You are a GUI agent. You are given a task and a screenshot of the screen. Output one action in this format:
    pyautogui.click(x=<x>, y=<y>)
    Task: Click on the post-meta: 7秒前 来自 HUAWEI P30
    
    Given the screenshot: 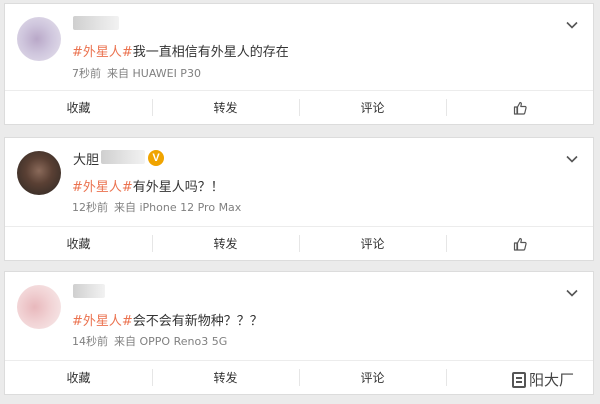 What is the action you would take?
    pyautogui.click(x=136, y=73)
    